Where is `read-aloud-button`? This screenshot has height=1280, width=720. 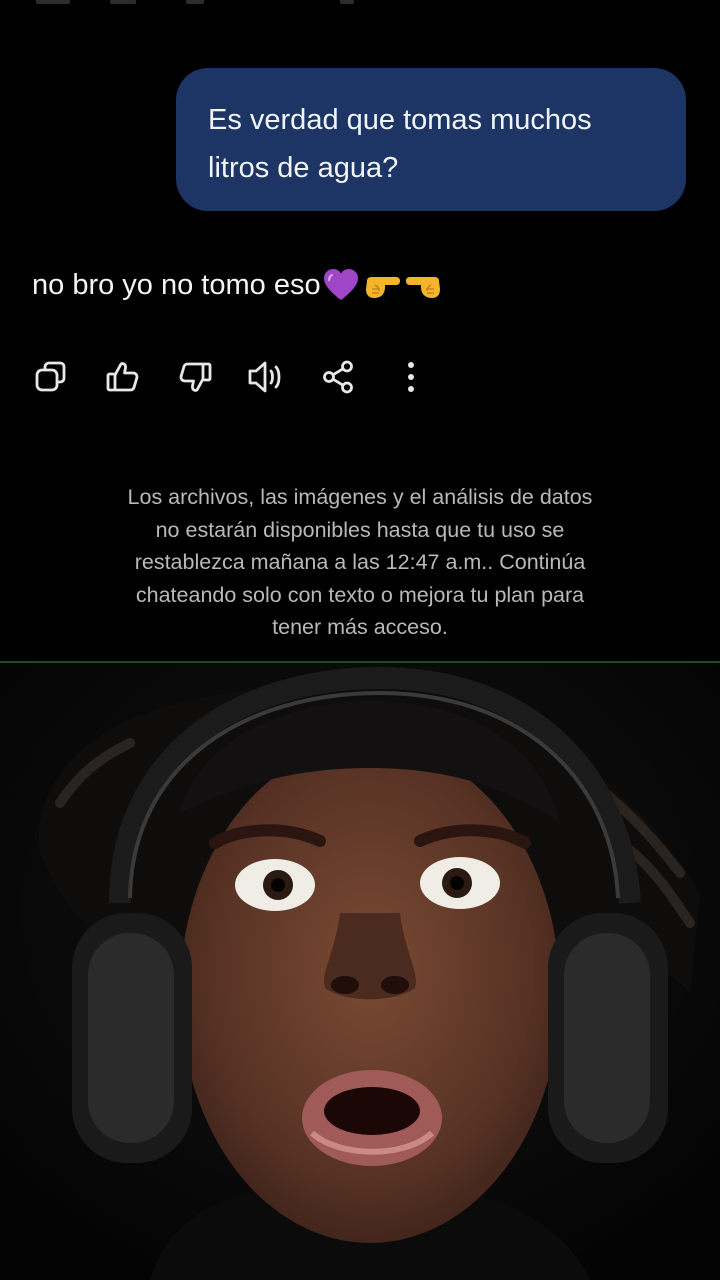
read-aloud-button is located at coordinates (267, 377).